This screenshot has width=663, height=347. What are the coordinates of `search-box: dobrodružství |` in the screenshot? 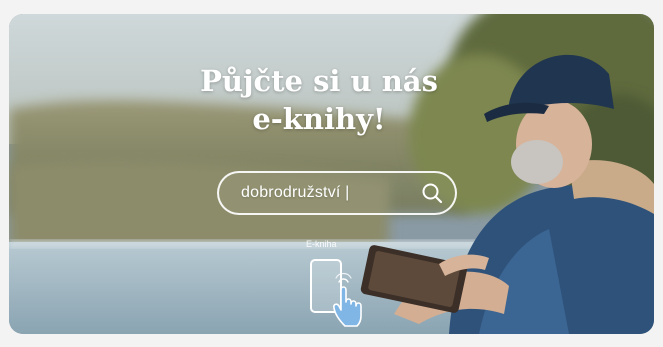 It's located at (337, 193).